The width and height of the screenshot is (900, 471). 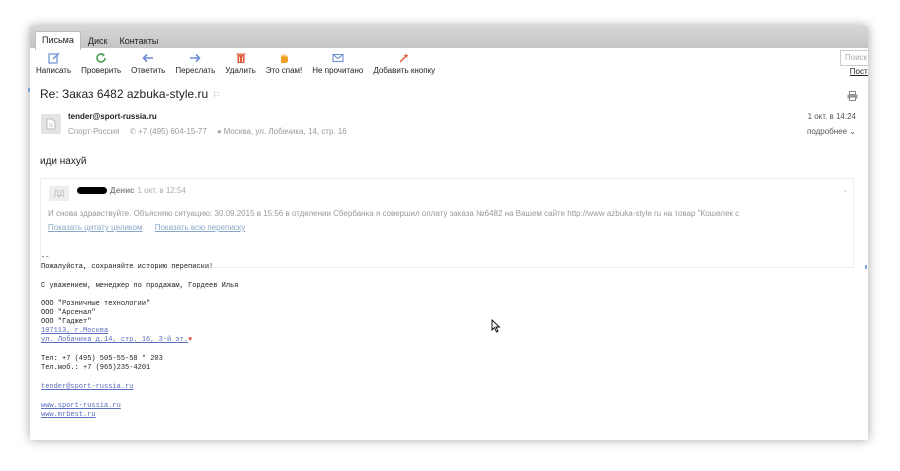 I want to click on message-date: 1 окт. в 14:24, so click(x=831, y=116).